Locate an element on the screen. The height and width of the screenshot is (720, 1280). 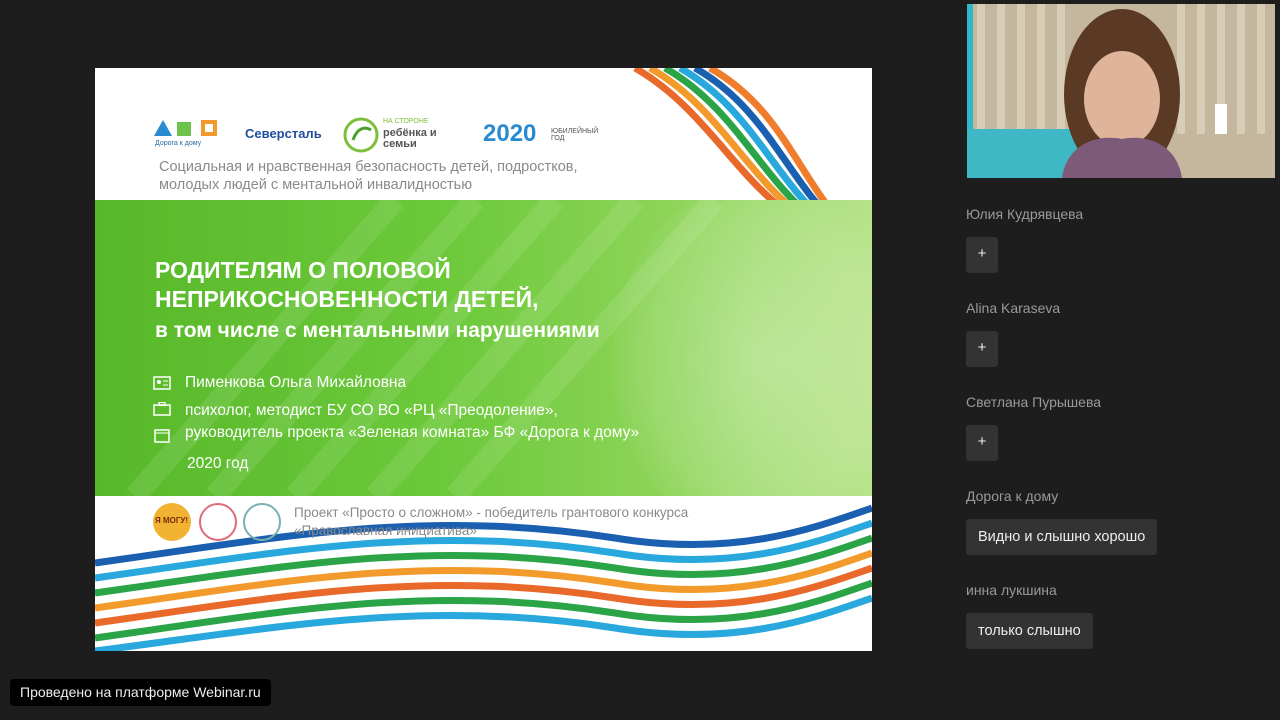
footer-line-2: «Православная инициатива» is located at coordinates (385, 530).